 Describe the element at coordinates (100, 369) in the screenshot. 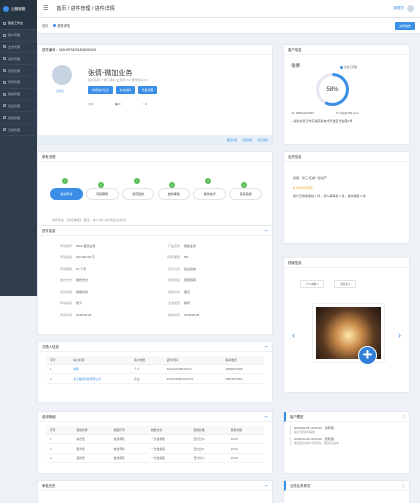

I see `table-cell: 倪明` at that location.